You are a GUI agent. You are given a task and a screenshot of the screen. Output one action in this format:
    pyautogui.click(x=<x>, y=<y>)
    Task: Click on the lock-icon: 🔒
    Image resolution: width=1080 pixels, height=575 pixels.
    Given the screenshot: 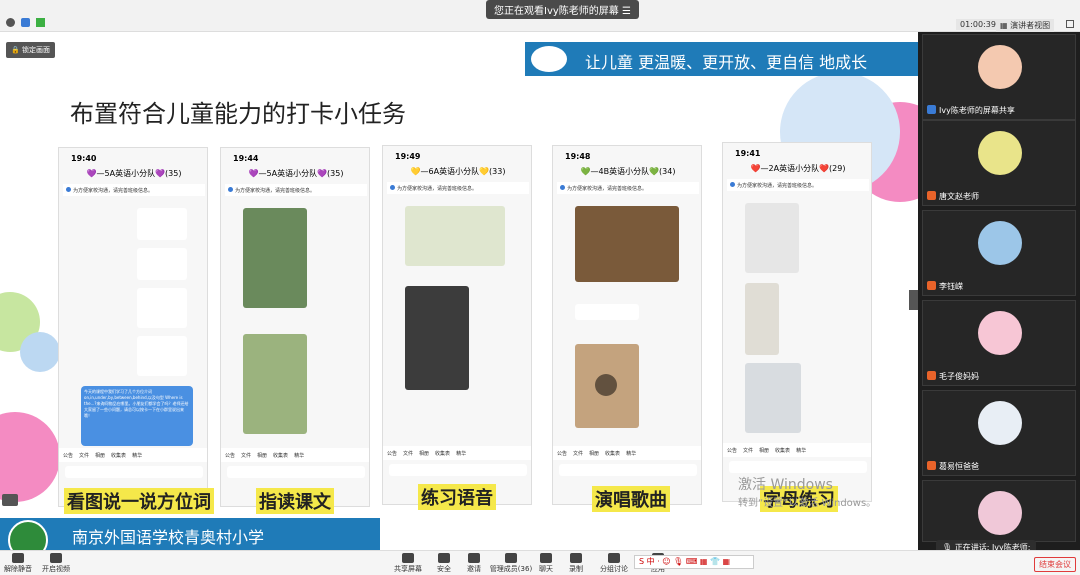 What is the action you would take?
    pyautogui.click(x=16, y=50)
    